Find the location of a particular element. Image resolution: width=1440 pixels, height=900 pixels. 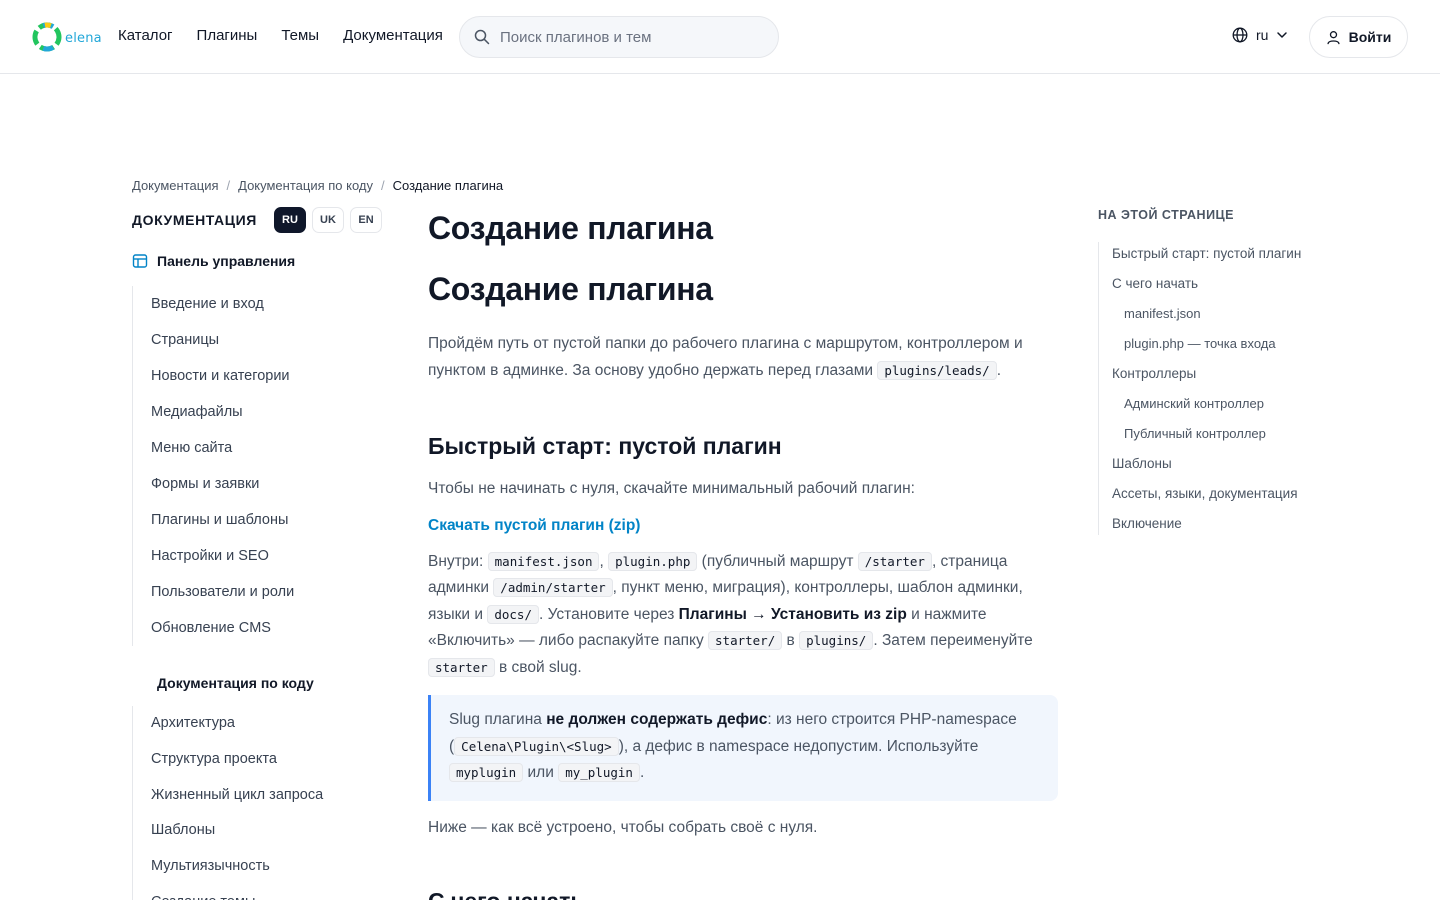

sidebar-item-media: Медиафайлы is located at coordinates (257, 412).